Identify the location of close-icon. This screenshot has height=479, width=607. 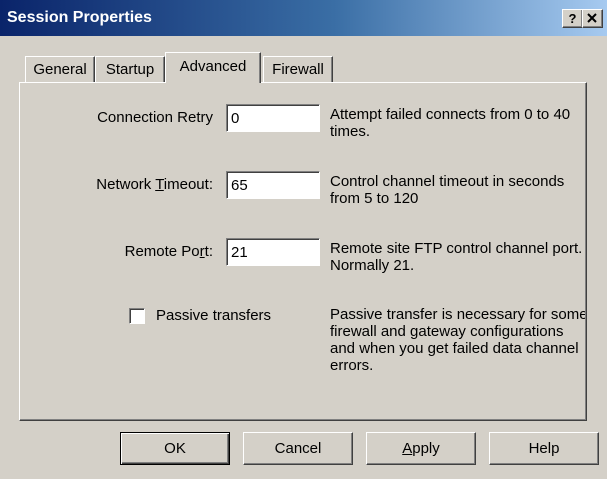
(592, 18).